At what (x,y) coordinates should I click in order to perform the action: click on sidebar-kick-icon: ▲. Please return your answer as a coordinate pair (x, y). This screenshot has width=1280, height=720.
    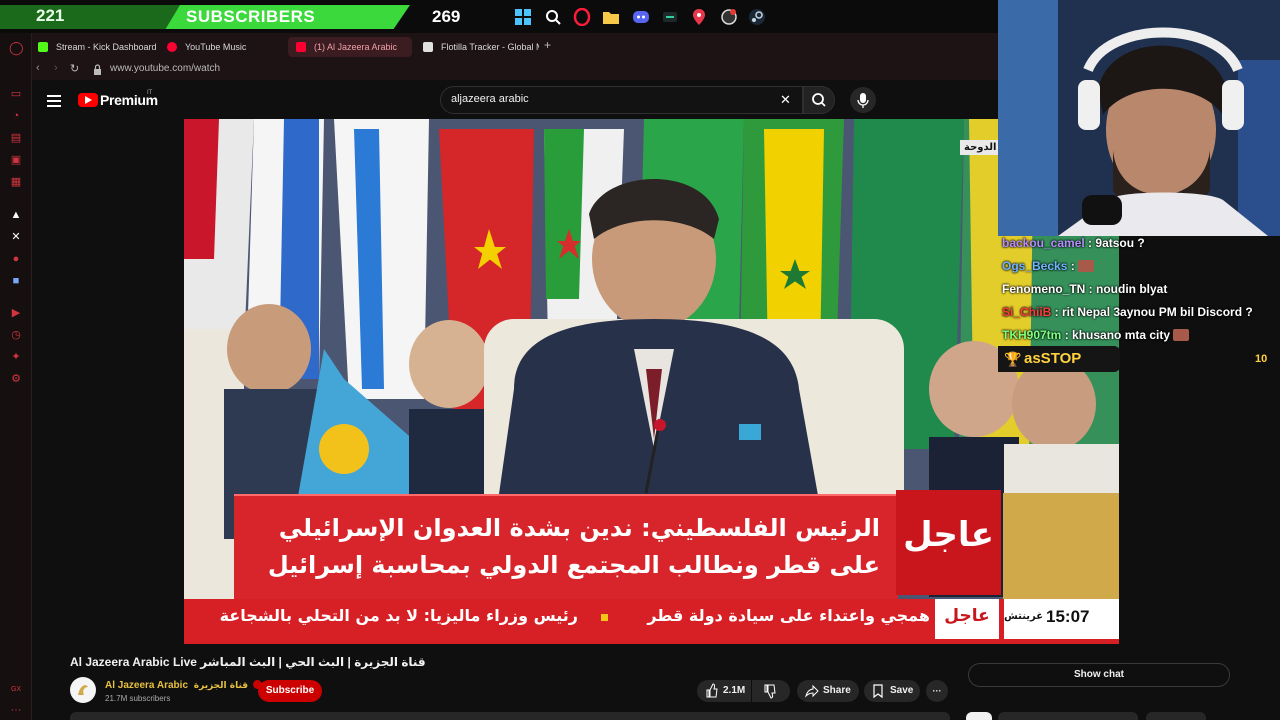
    Looking at the image, I should click on (16, 215).